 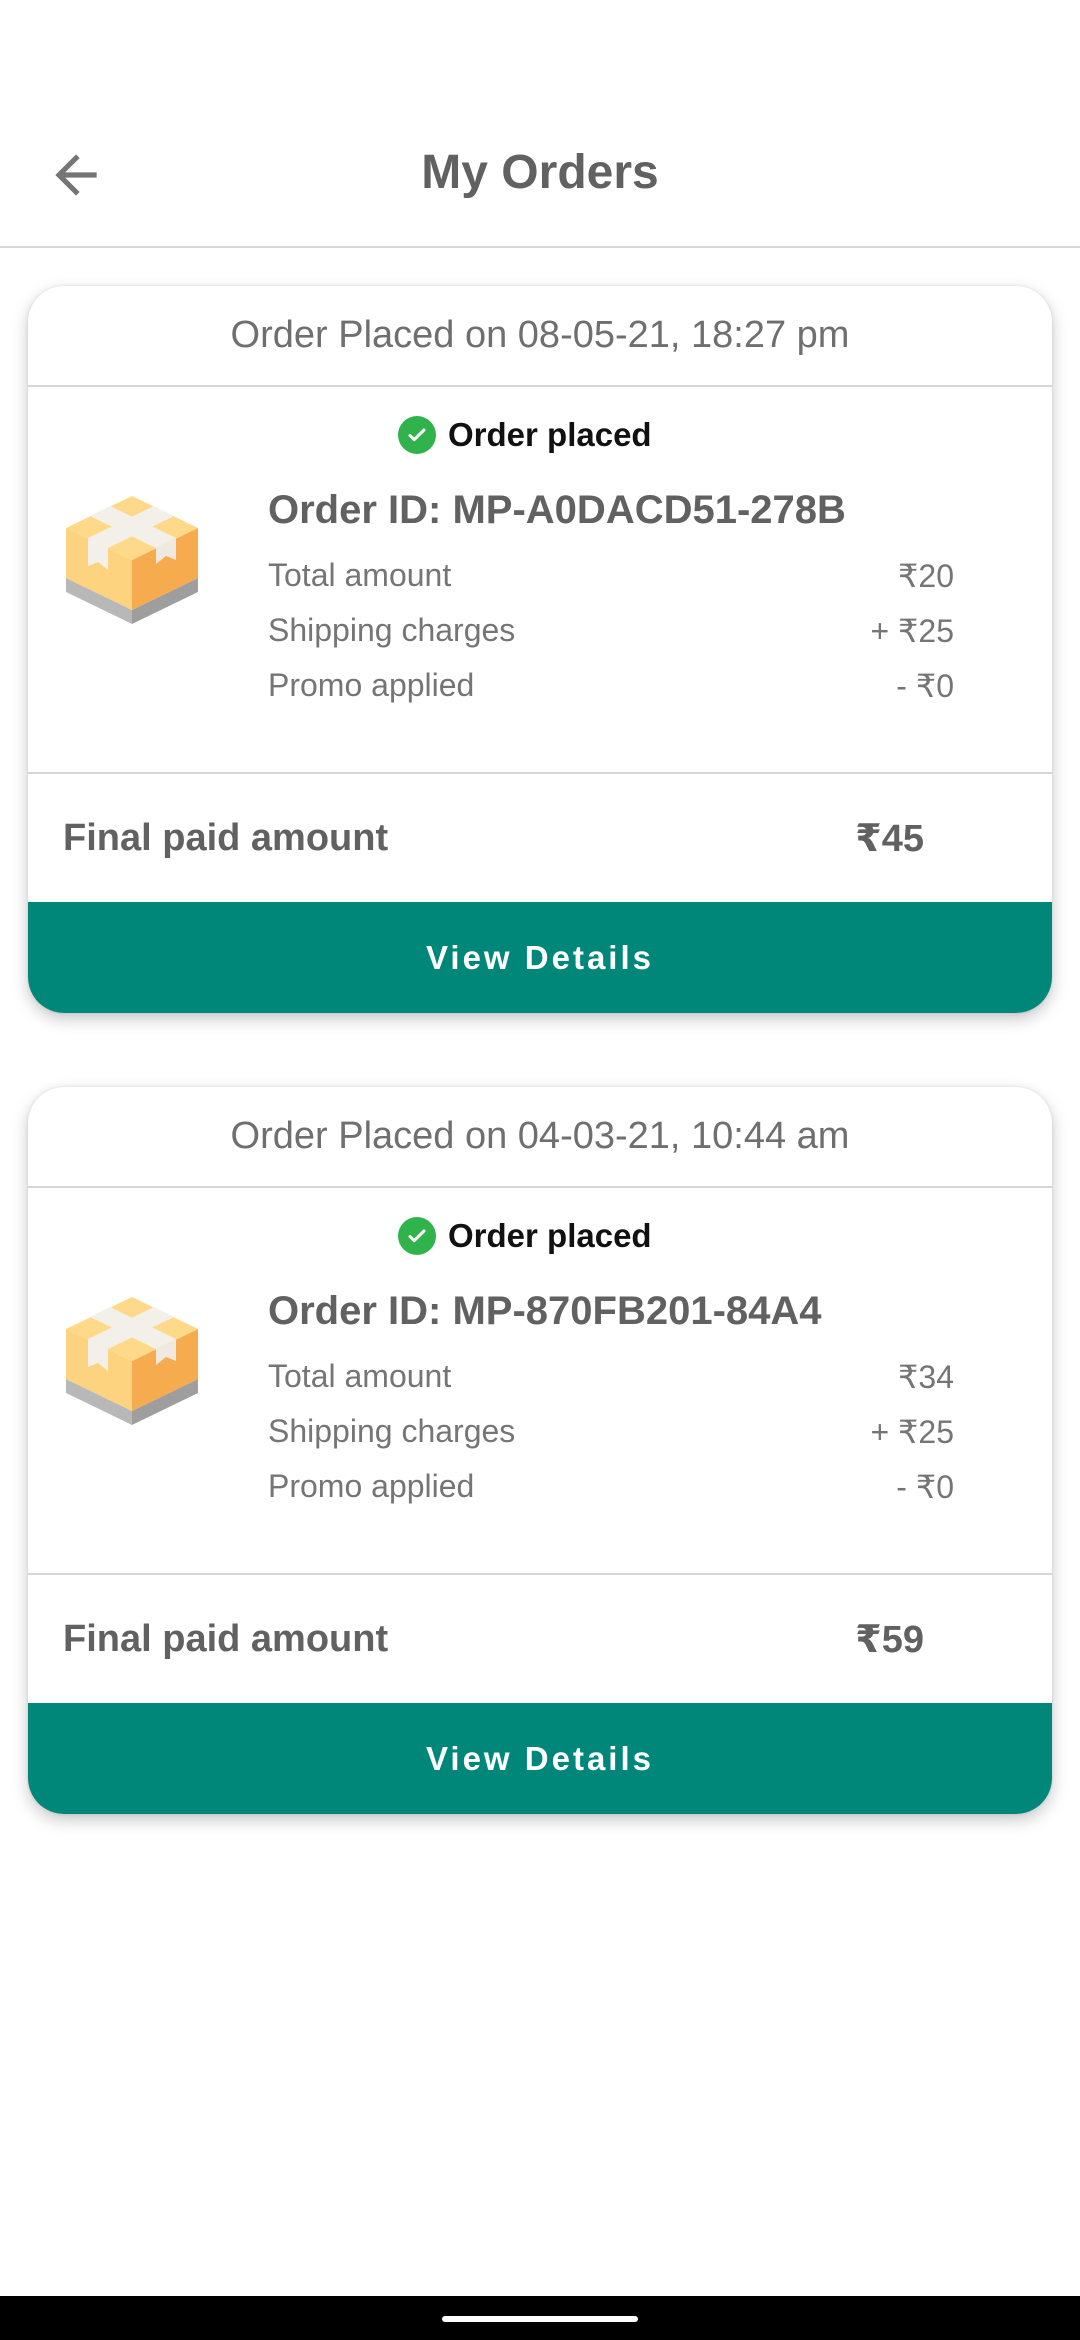 I want to click on status-bar, so click(x=540, y=45).